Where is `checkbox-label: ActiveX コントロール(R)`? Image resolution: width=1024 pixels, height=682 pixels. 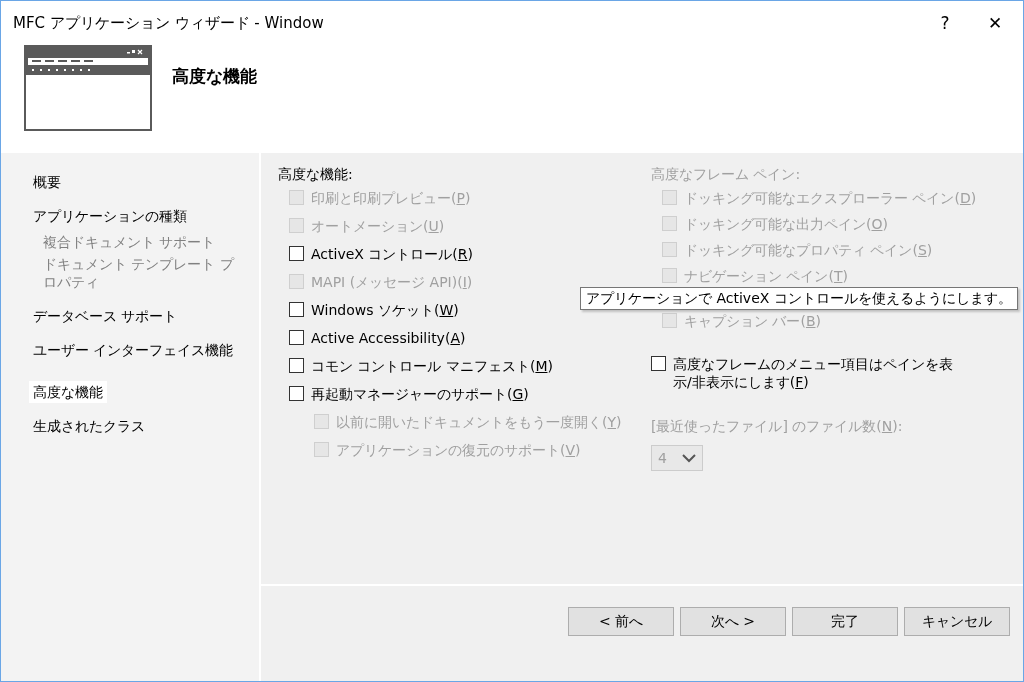 checkbox-label: ActiveX コントロール(R) is located at coordinates (392, 254).